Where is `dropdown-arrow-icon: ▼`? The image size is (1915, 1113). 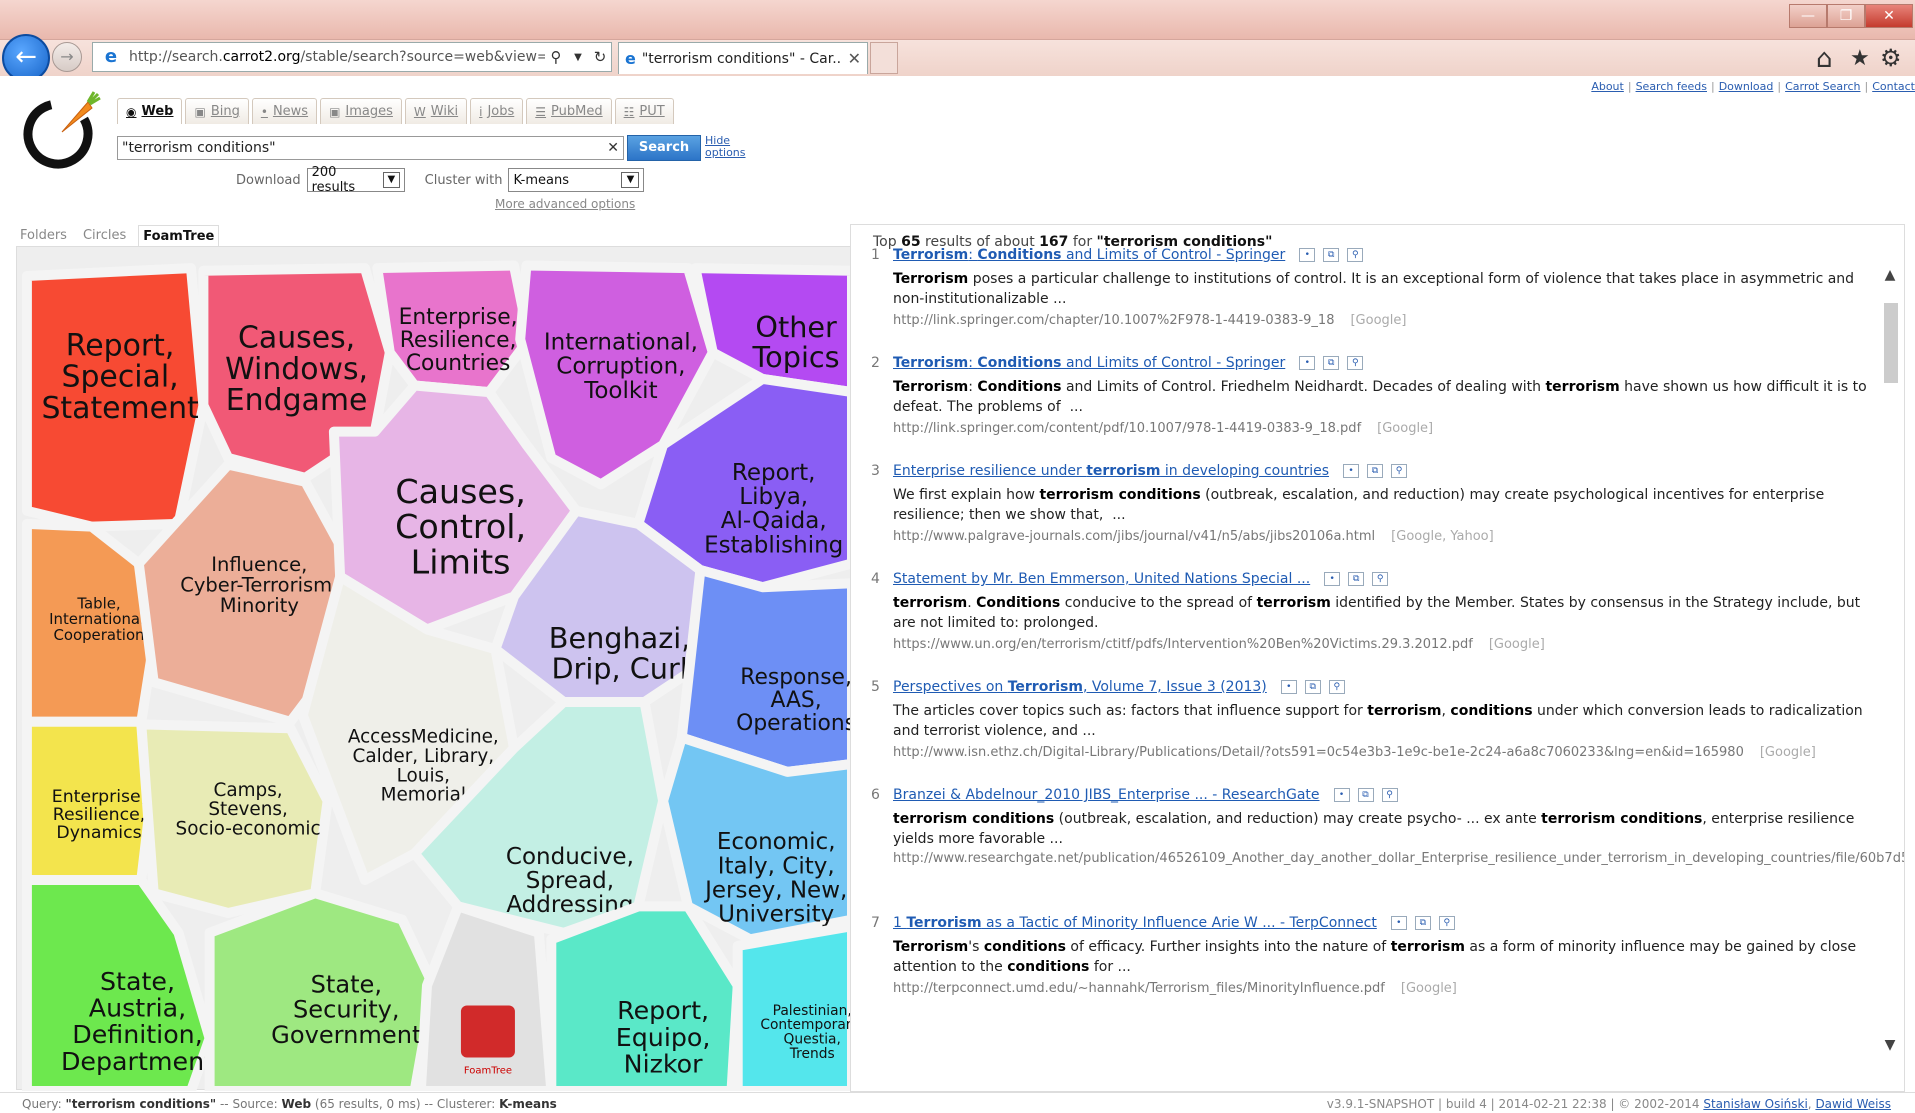 dropdown-arrow-icon: ▼ is located at coordinates (578, 57).